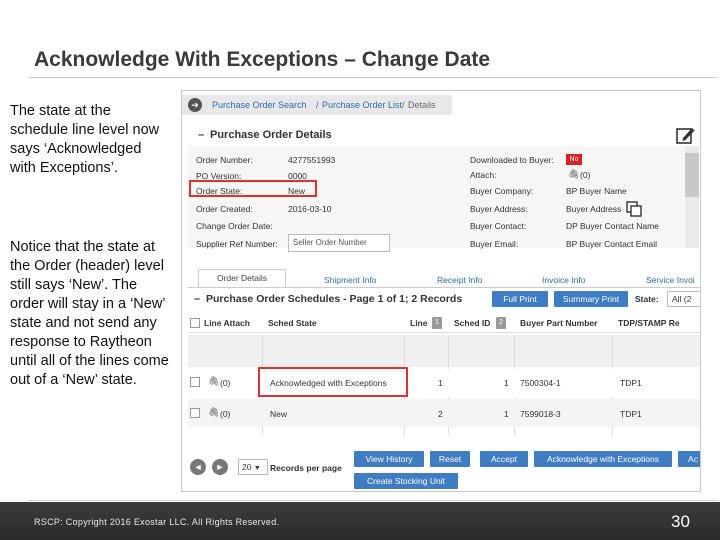 The image size is (720, 540). What do you see at coordinates (603, 459) in the screenshot?
I see `acknowledge-with-exceptions-button: Acknowledge with Exceptions` at bounding box center [603, 459].